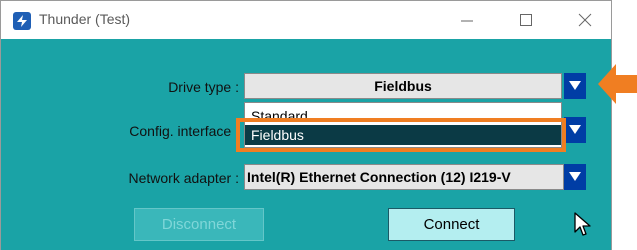 This screenshot has width=637, height=250. What do you see at coordinates (22, 21) in the screenshot?
I see `app-logo-icon` at bounding box center [22, 21].